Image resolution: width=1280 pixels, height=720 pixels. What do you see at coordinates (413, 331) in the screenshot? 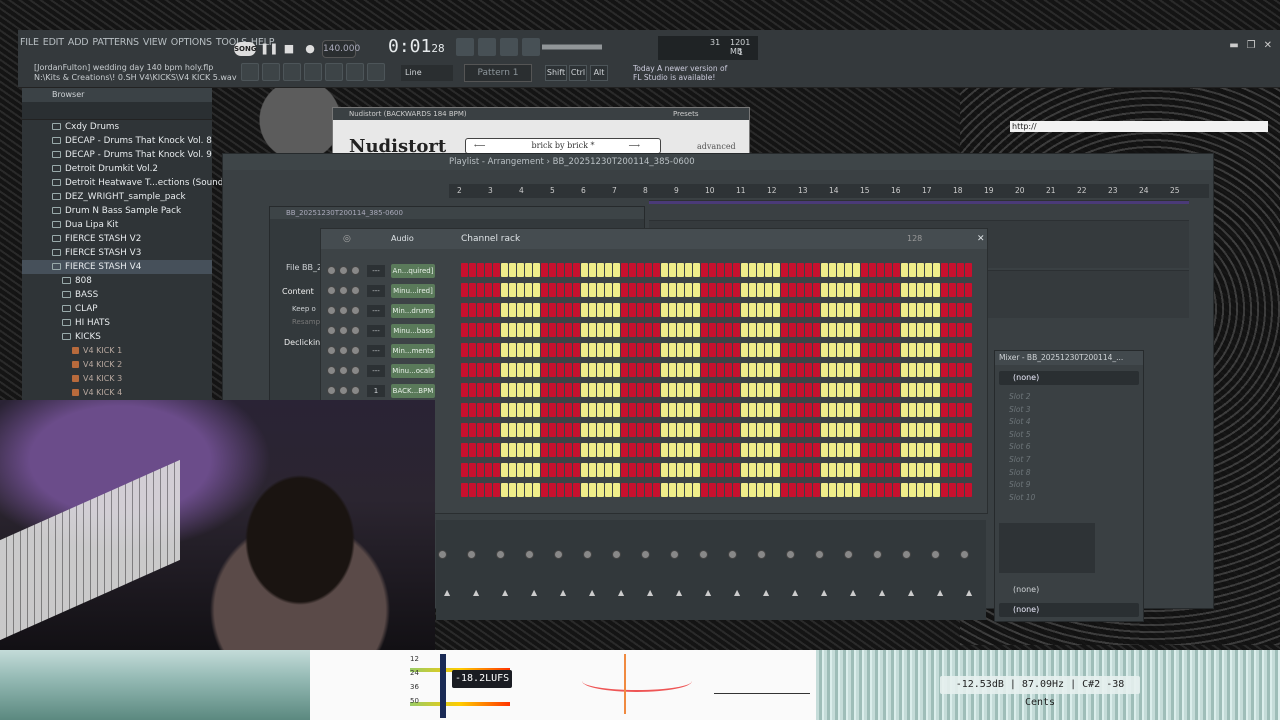
I see `channel-name-button: Minu...bass` at bounding box center [413, 331].